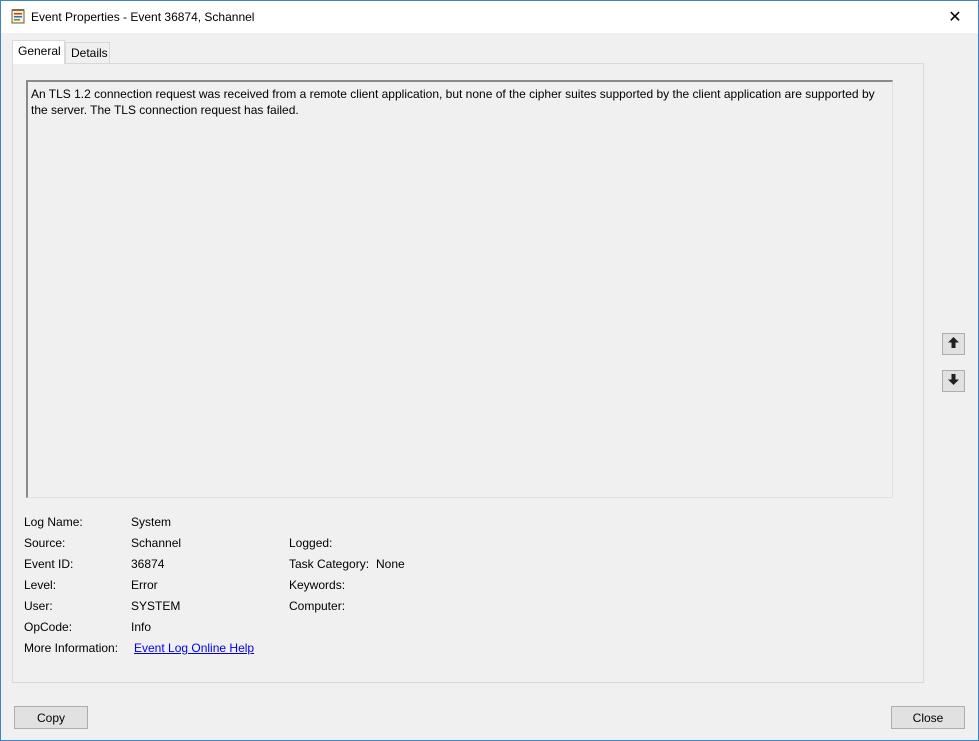 This screenshot has height=741, width=979. I want to click on source-label: Source:, so click(45, 543).